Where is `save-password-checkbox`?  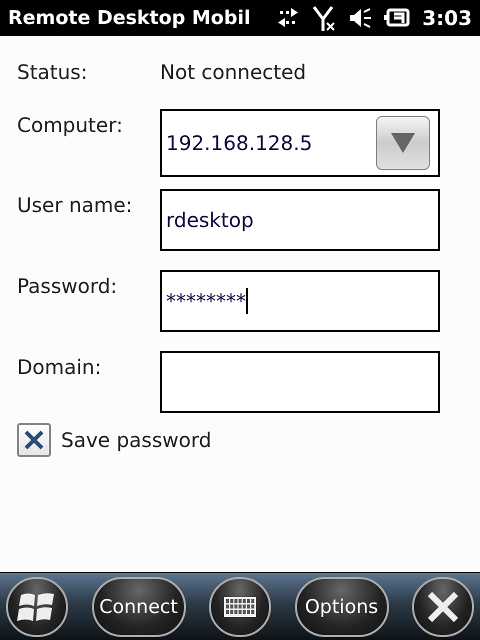 save-password-checkbox is located at coordinates (34, 440).